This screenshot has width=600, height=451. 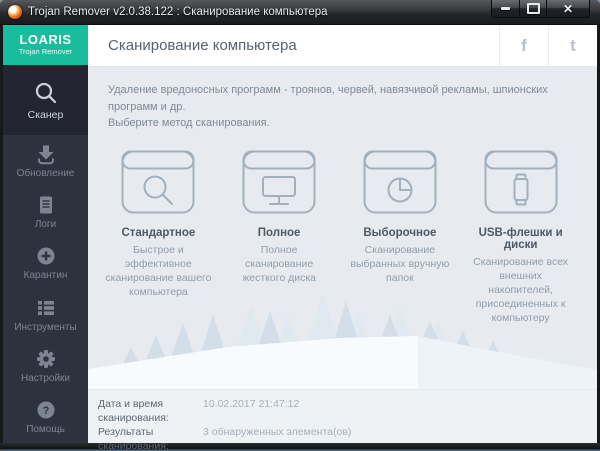 I want to click on scan-mode-title: Выборочное, so click(x=400, y=232).